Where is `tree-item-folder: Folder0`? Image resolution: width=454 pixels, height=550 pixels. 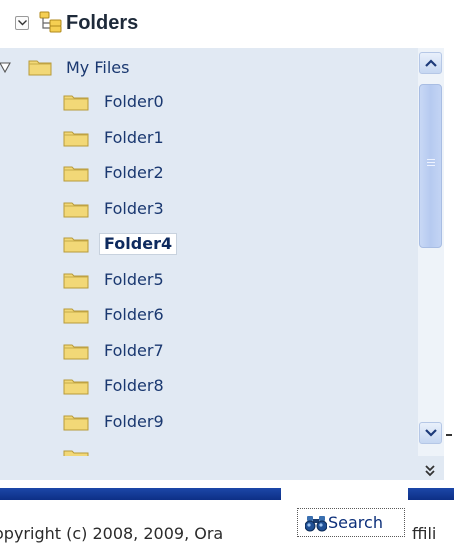
tree-item-folder: Folder0 is located at coordinates (209, 106).